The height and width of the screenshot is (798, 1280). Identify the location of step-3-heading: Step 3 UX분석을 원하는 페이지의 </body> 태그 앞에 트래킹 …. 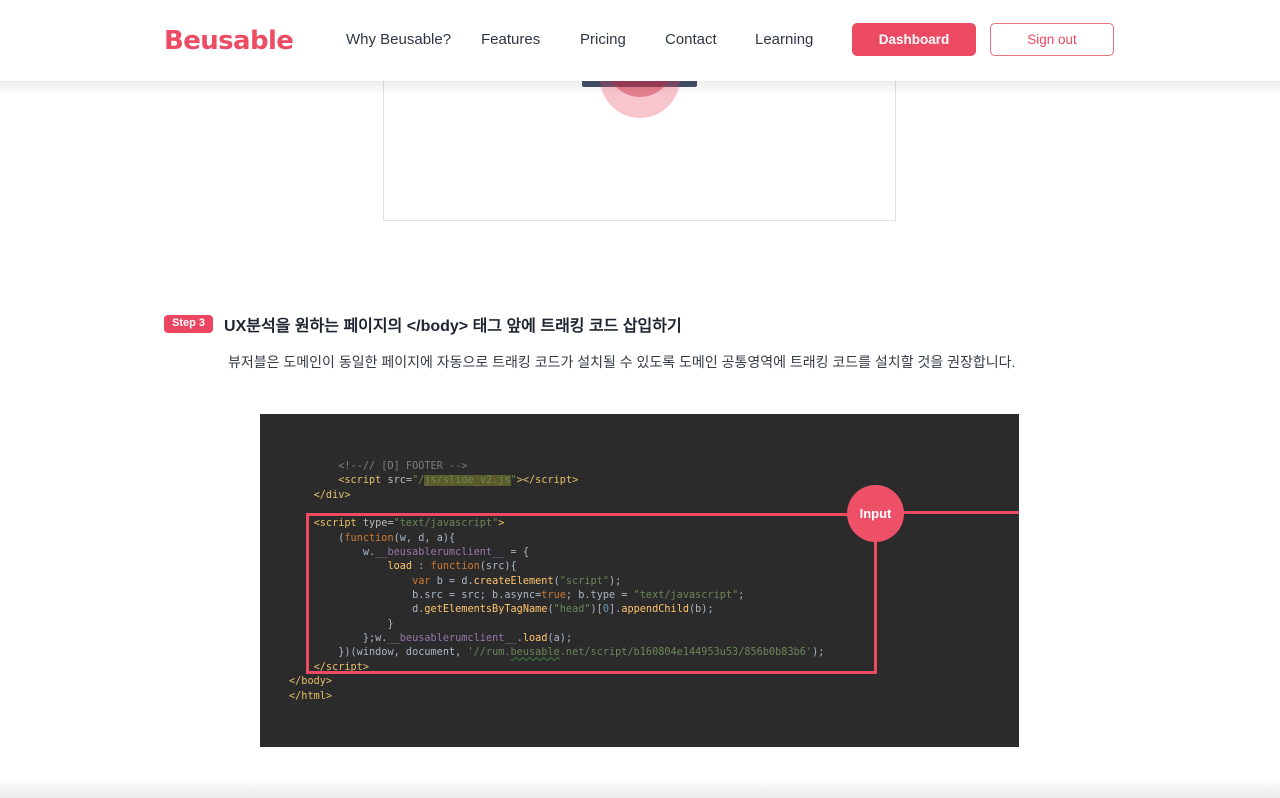
(423, 324).